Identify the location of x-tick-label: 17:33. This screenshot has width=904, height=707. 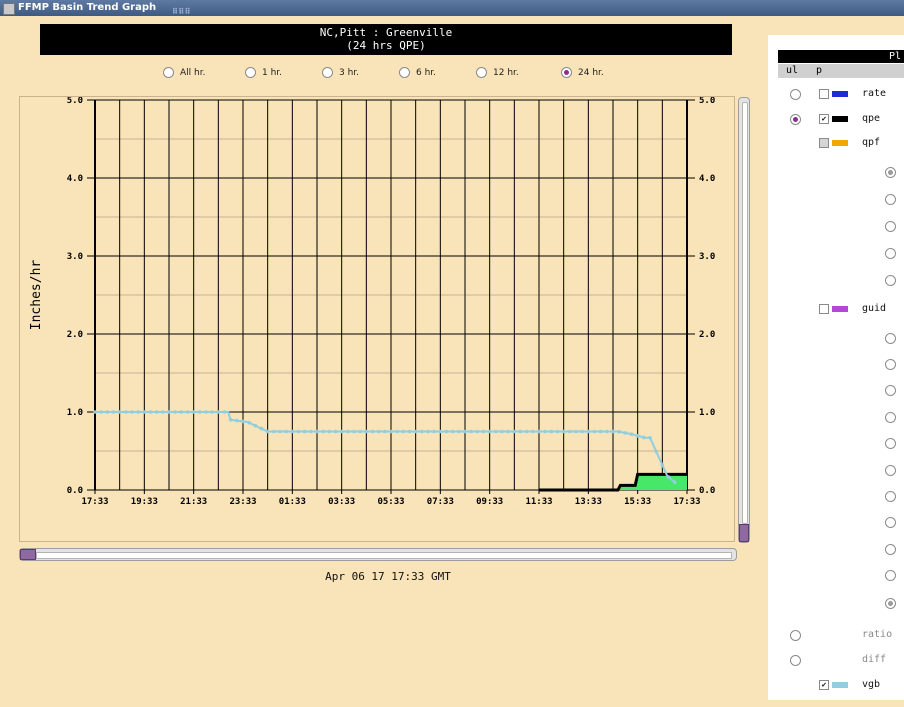
(686, 502).